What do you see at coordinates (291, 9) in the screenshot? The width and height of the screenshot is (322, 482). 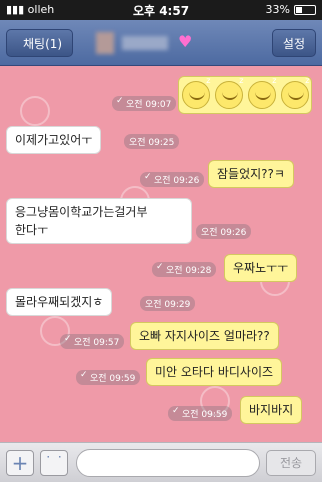 I see `battery-indicator: 33%` at bounding box center [291, 9].